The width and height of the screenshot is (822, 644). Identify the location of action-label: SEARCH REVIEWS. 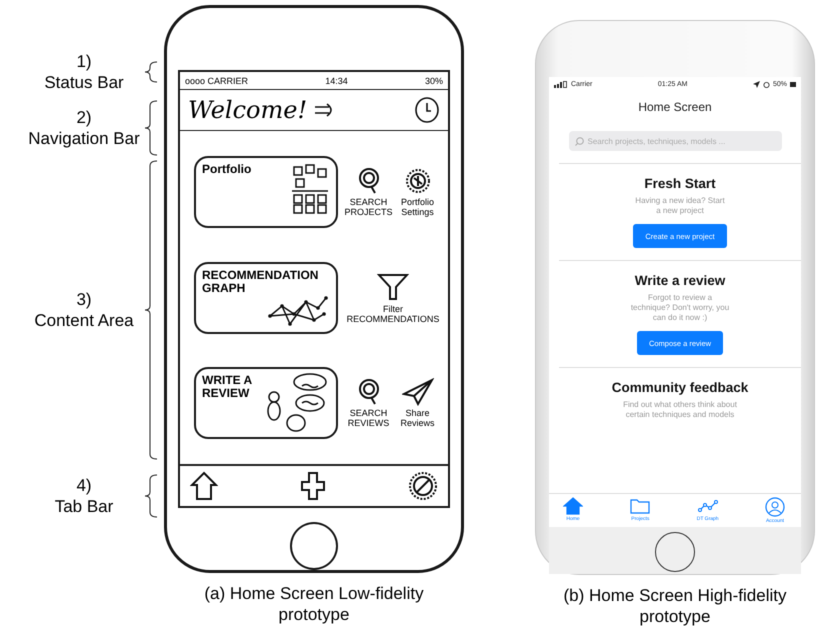
(368, 418).